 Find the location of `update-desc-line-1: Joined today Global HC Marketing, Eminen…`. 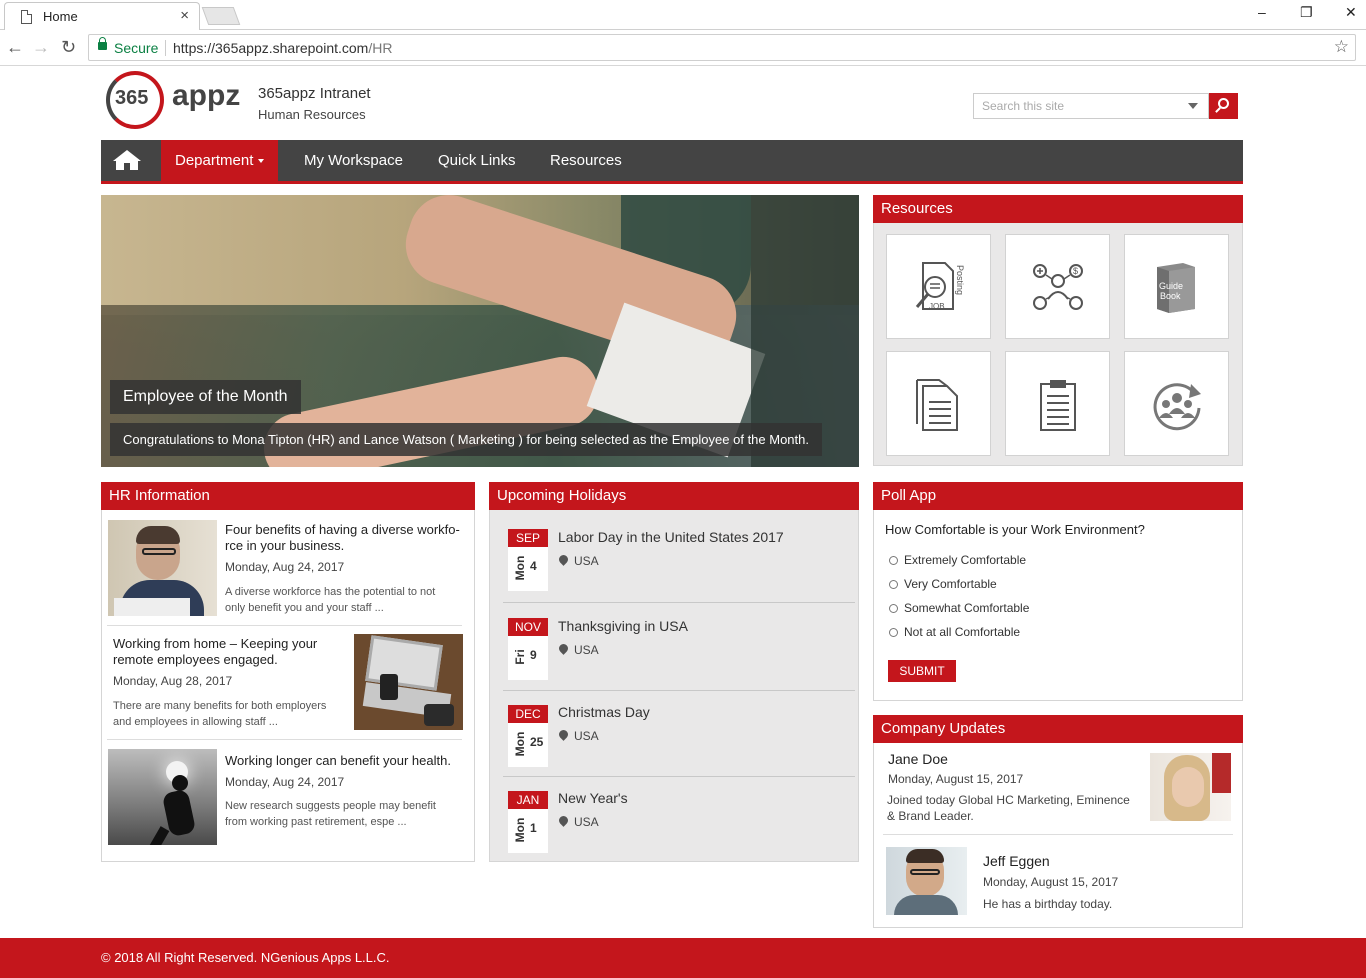

update-desc-line-1: Joined today Global HC Marketing, Eminen… is located at coordinates (1008, 800).